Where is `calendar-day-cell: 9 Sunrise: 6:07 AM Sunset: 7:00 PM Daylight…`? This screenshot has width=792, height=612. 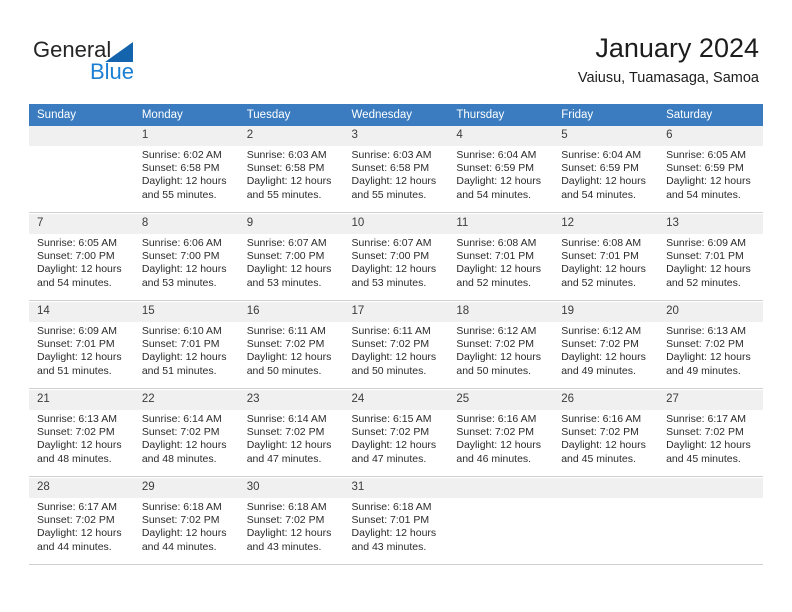 calendar-day-cell: 9 Sunrise: 6:07 AM Sunset: 7:00 PM Daylight… is located at coordinates (291, 257).